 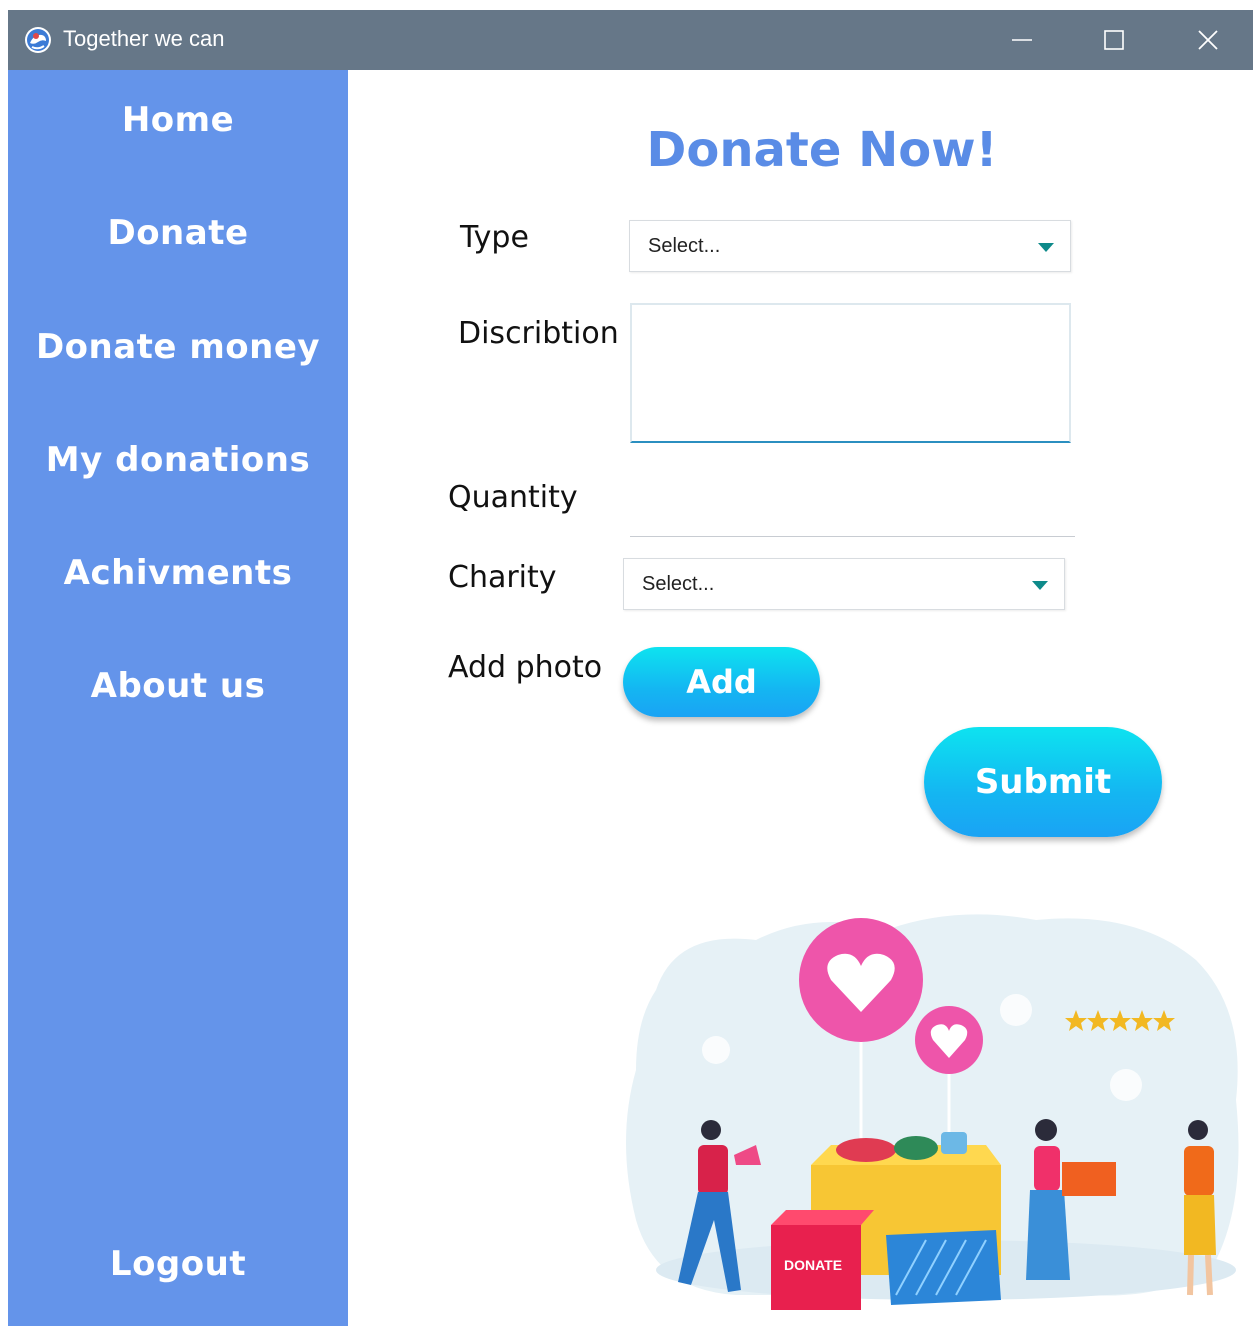 I want to click on sidebar-item-achivments: Achivments, so click(x=178, y=573).